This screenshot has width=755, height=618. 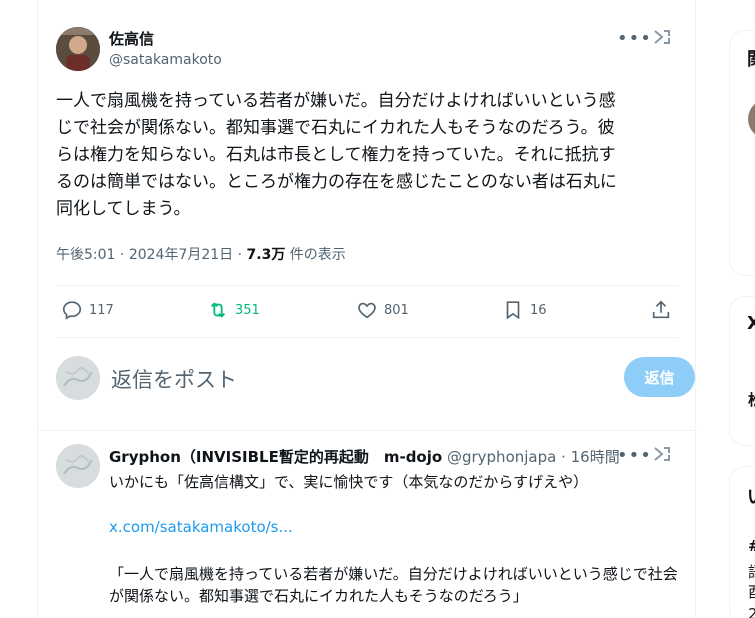 I want to click on reply-author-avatar, so click(x=78, y=466).